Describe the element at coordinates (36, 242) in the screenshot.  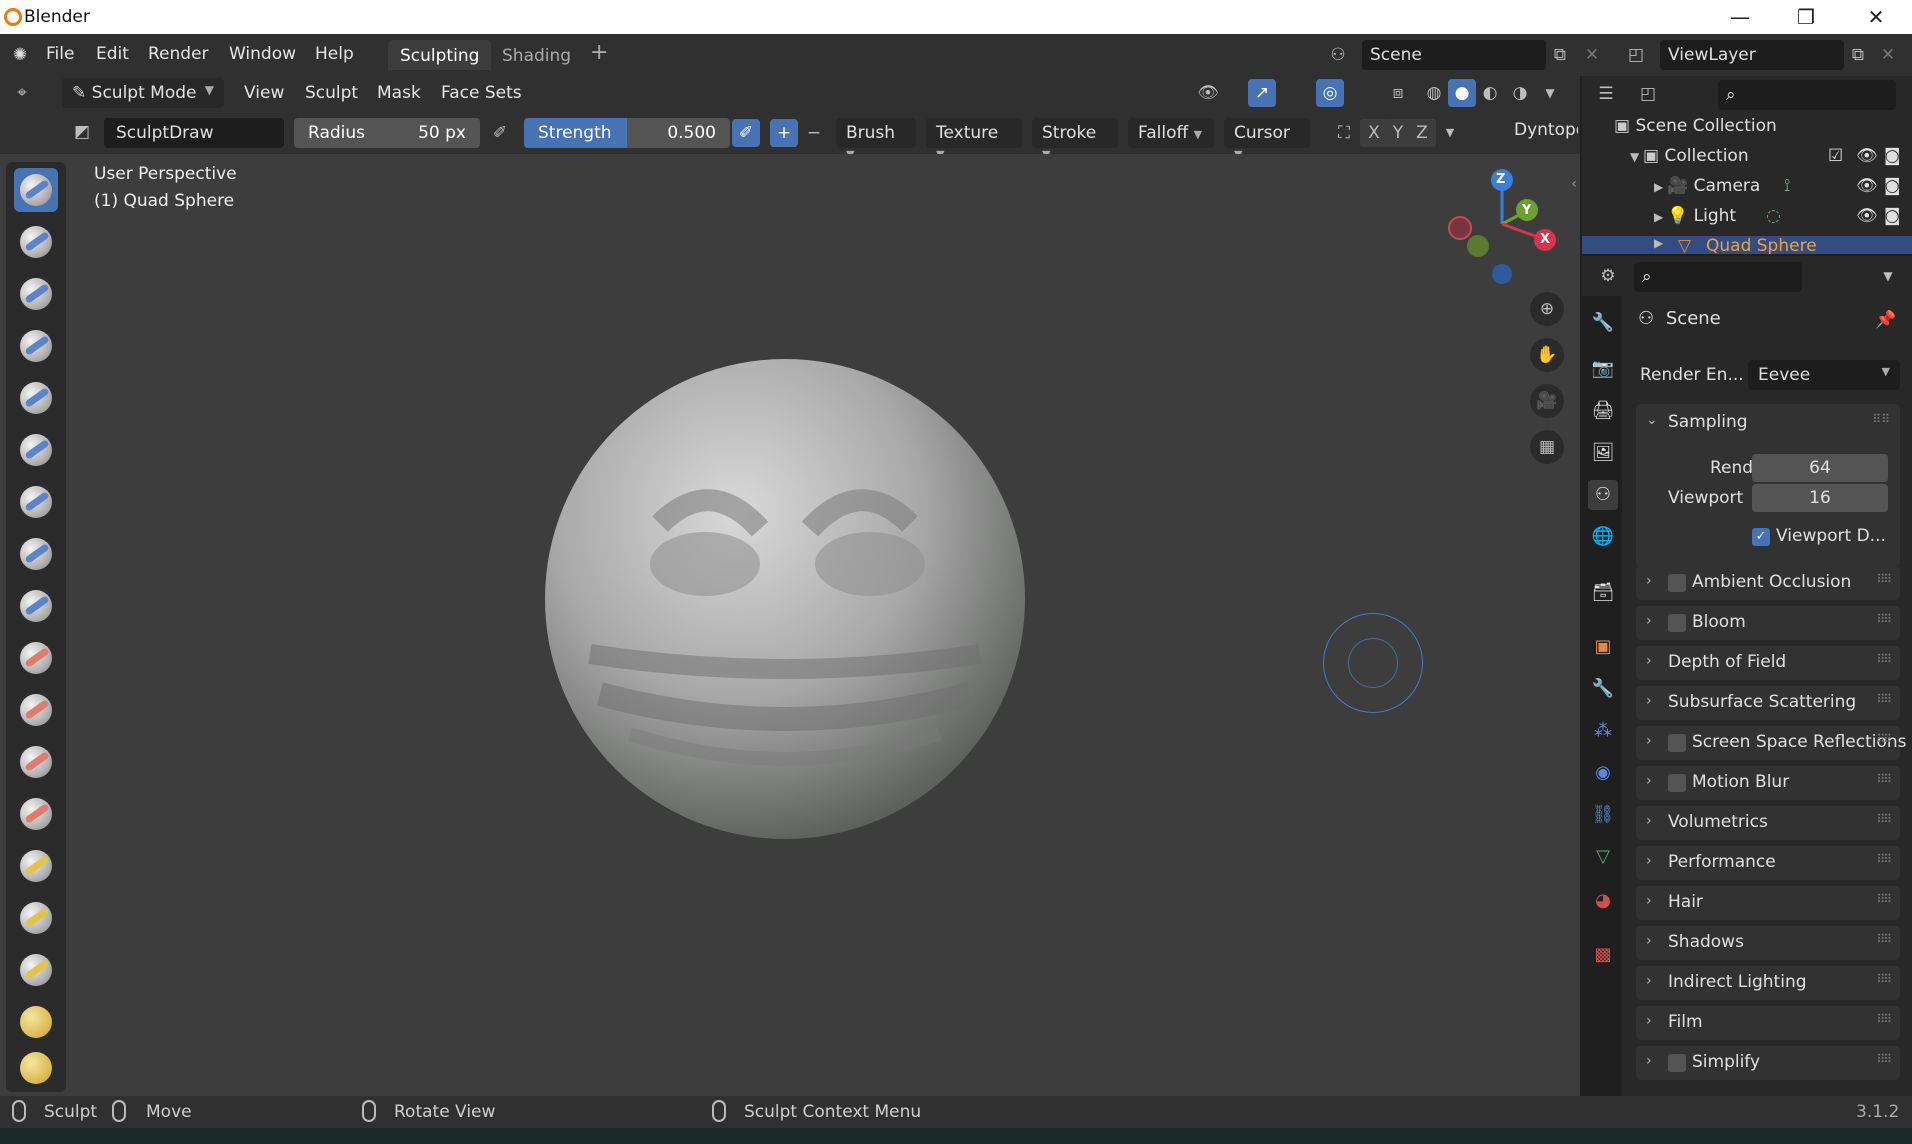
I see `tool-draw-sharp` at that location.